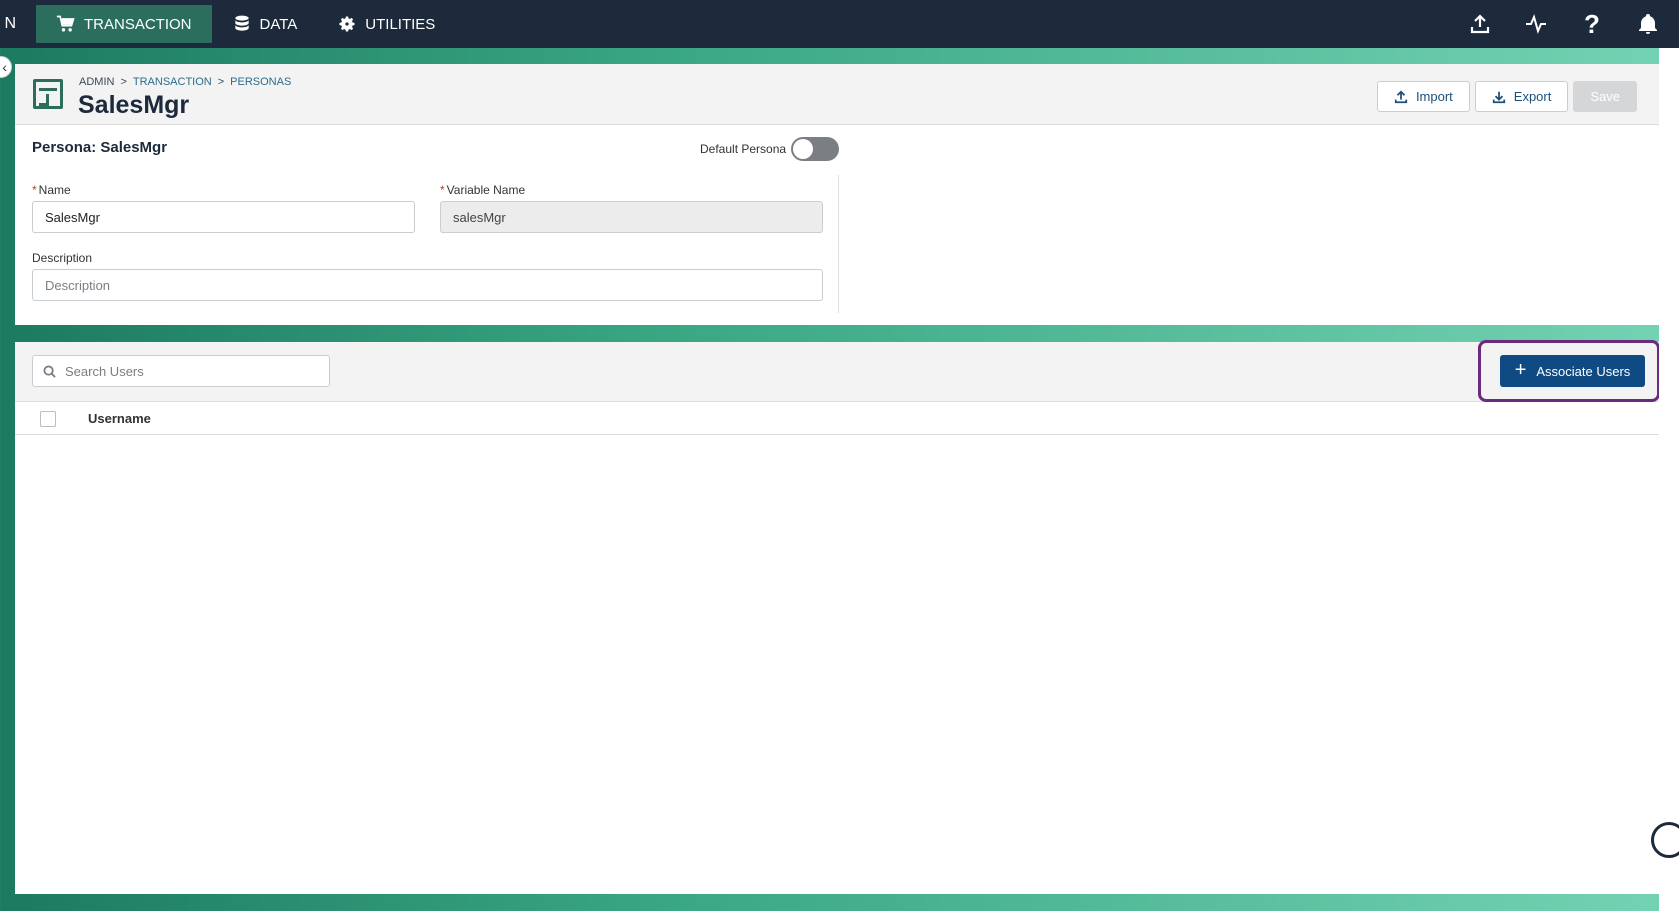  Describe the element at coordinates (837, 371) in the screenshot. I see `users-toolbar: Search Users + Associate Users` at that location.